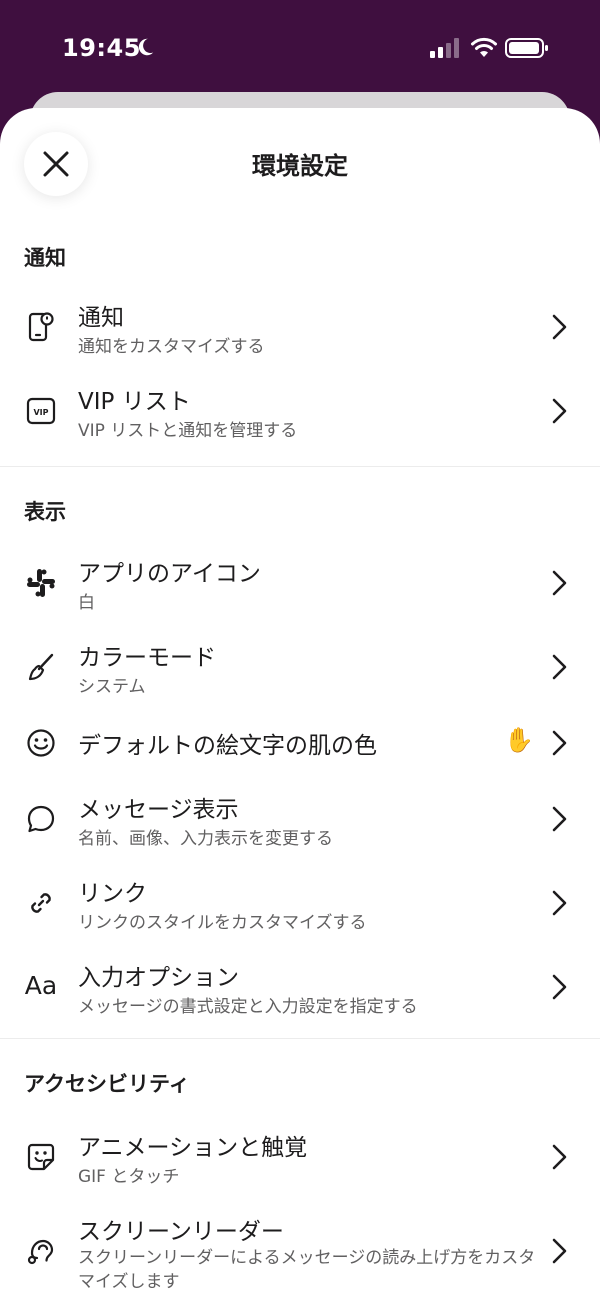 The width and height of the screenshot is (600, 1304). I want to click on section-header-accessibility: アクセシビリティ, so click(107, 1084).